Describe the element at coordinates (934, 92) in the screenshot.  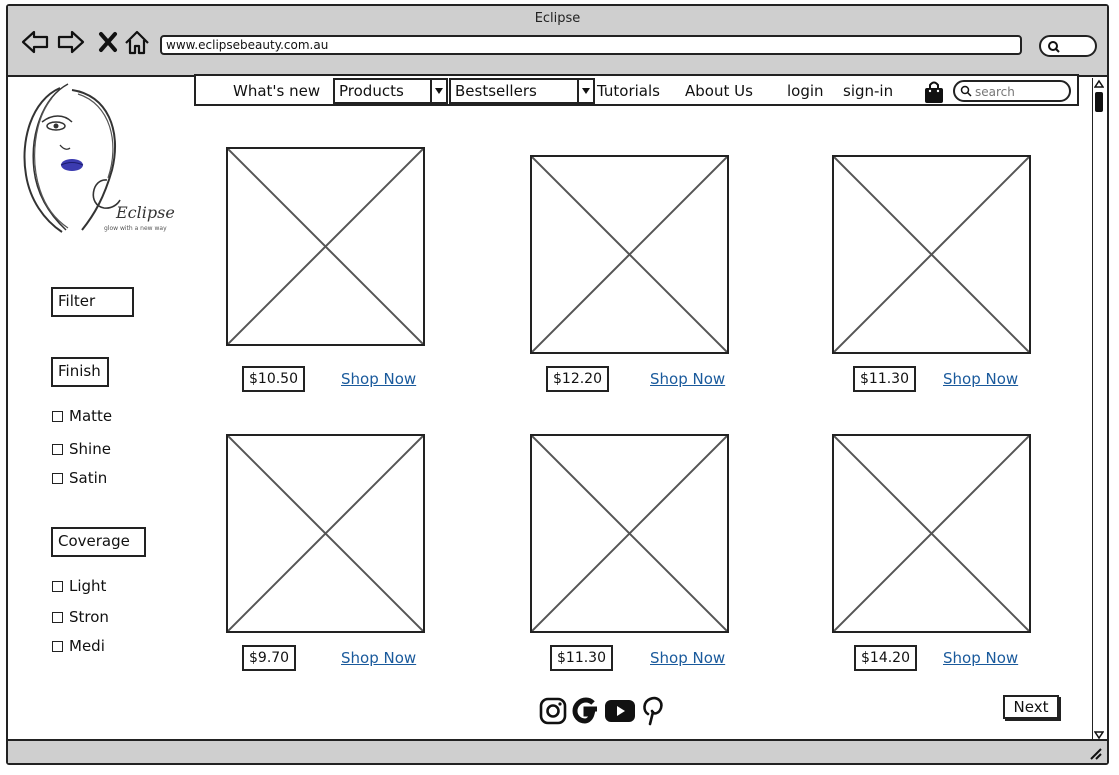
I see `shopping-bag-icon` at that location.